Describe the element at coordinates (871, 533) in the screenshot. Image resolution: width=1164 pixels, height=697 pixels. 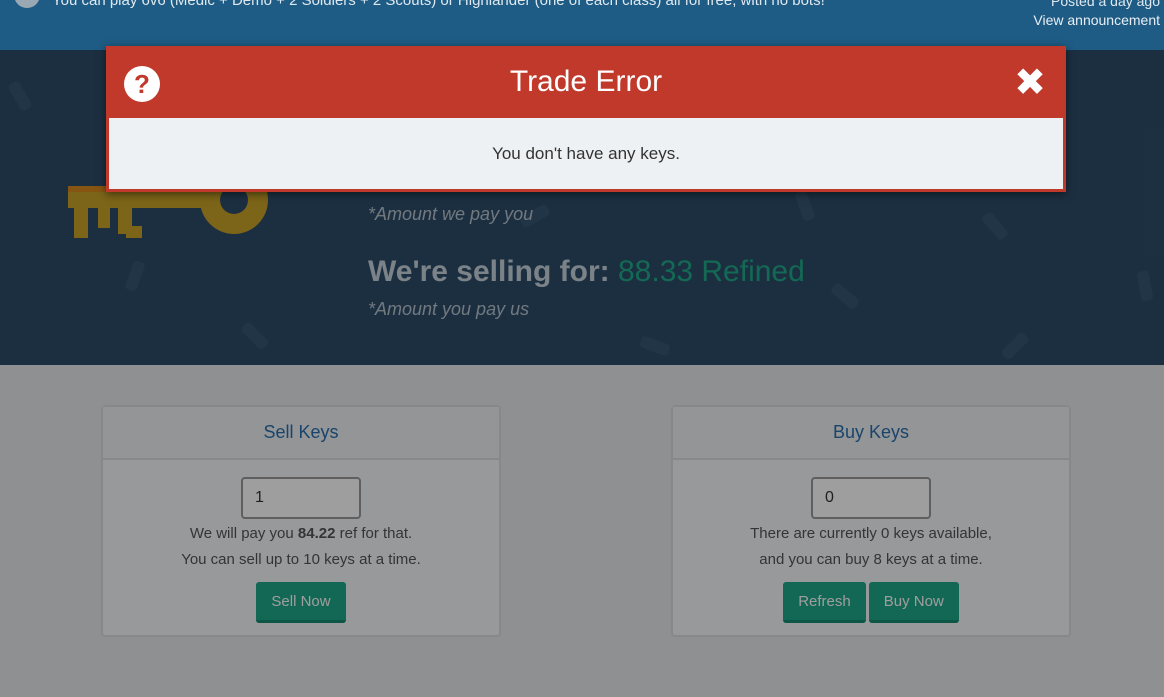
I see `buy-availability-text: There are currently 0 keys available,` at that location.